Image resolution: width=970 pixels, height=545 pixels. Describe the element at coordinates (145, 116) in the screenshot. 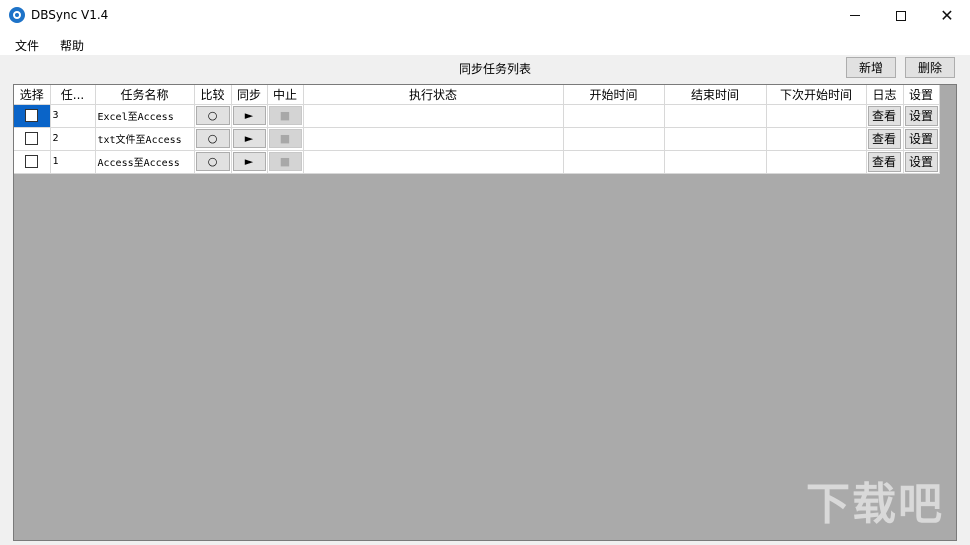

I see `task-name: Excel至Access` at that location.